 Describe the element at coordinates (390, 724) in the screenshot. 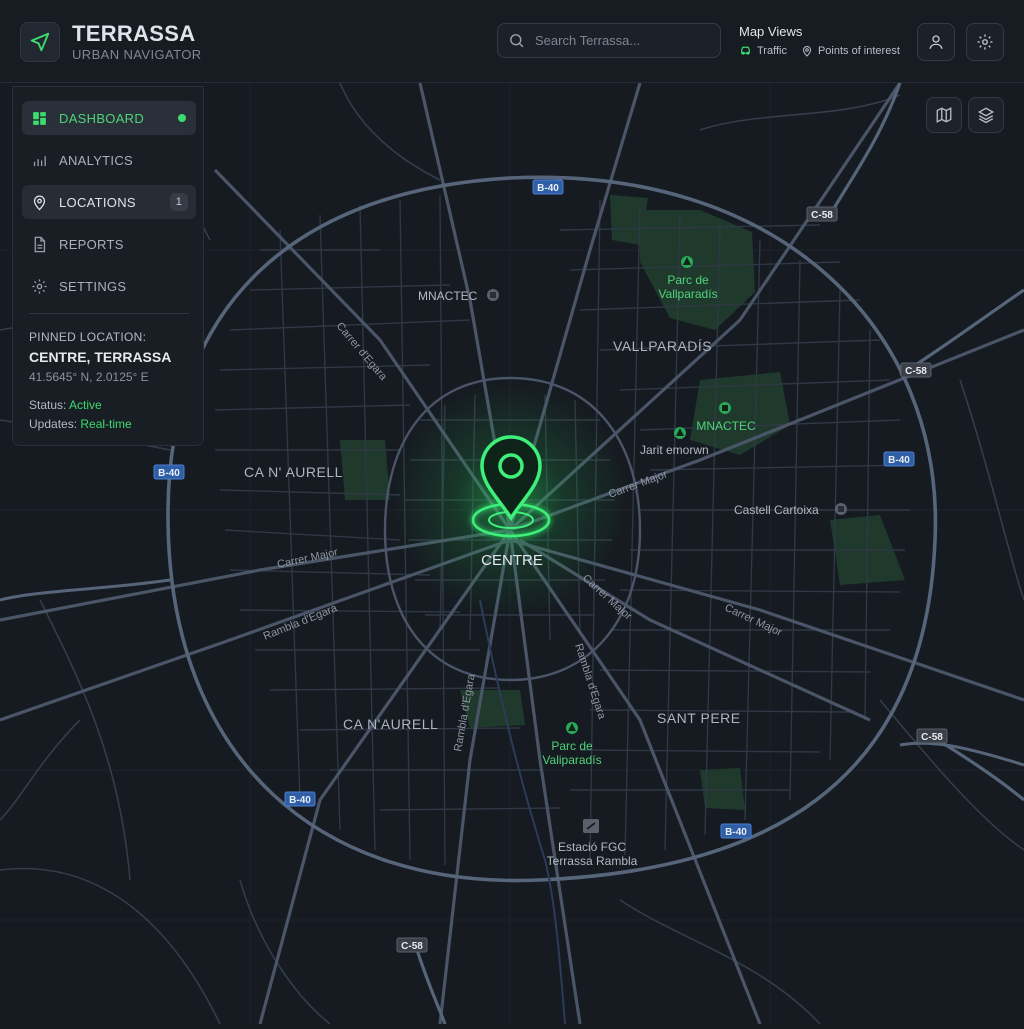

I see `district-ca-n-aurell-south: CA N'AURELL` at that location.